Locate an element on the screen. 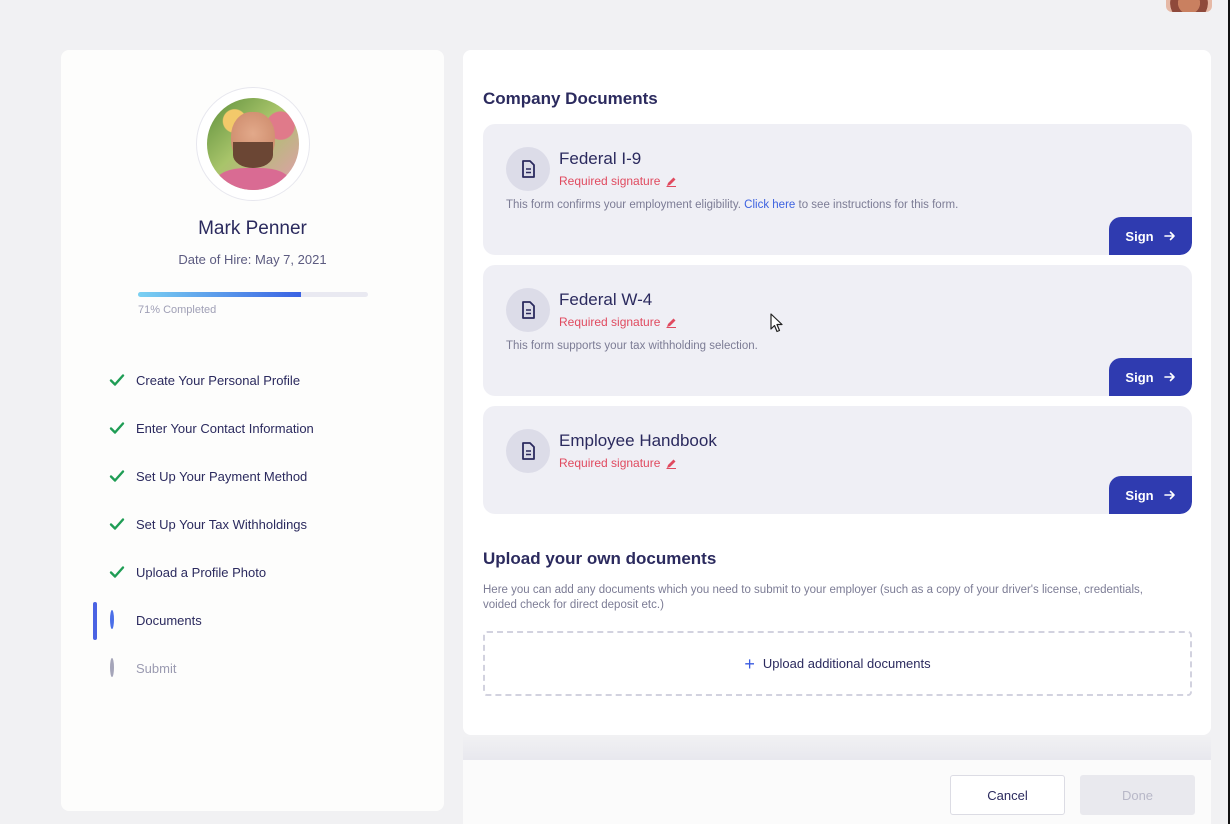 The height and width of the screenshot is (824, 1230). step-documents: Documents is located at coordinates (252, 620).